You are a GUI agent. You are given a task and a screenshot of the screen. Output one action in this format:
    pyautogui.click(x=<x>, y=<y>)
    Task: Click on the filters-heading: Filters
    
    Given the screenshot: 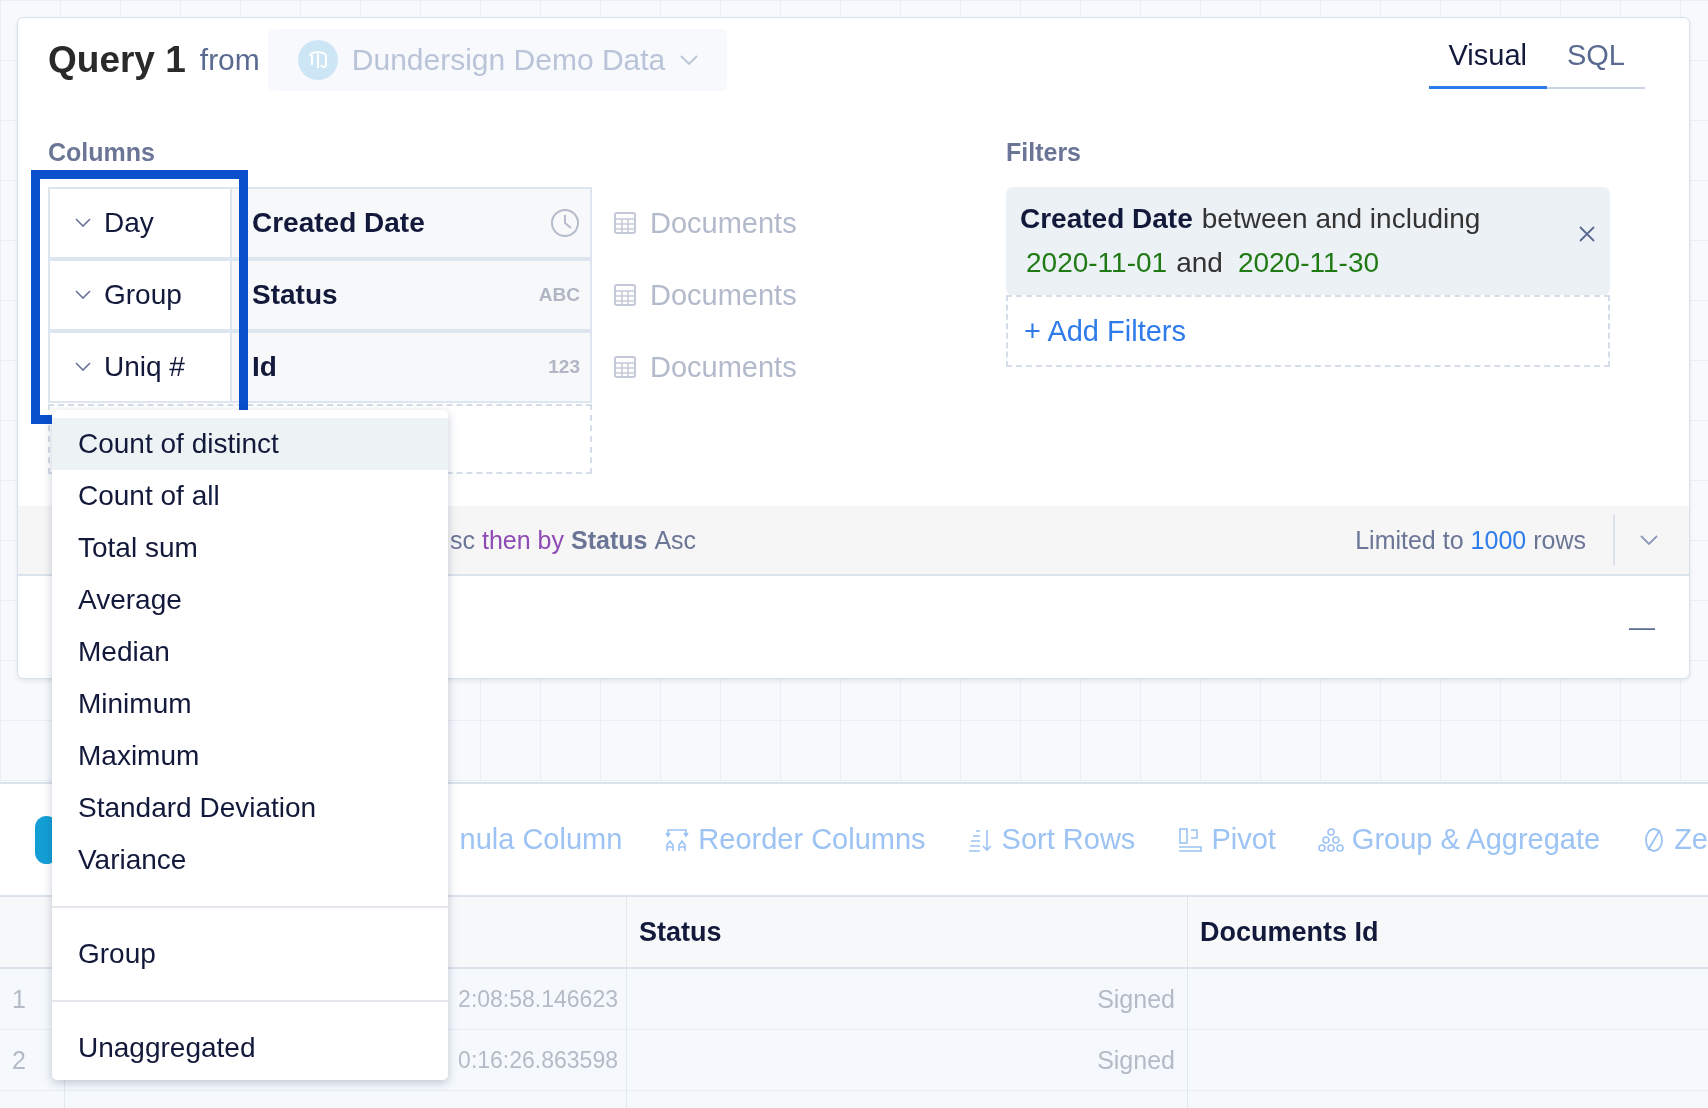 What is the action you would take?
    pyautogui.click(x=1044, y=152)
    